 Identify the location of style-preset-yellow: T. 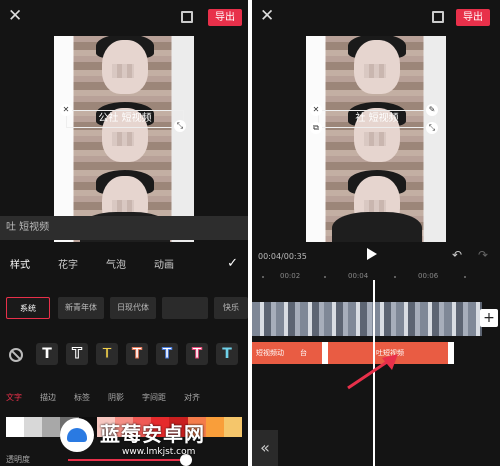
(107, 354).